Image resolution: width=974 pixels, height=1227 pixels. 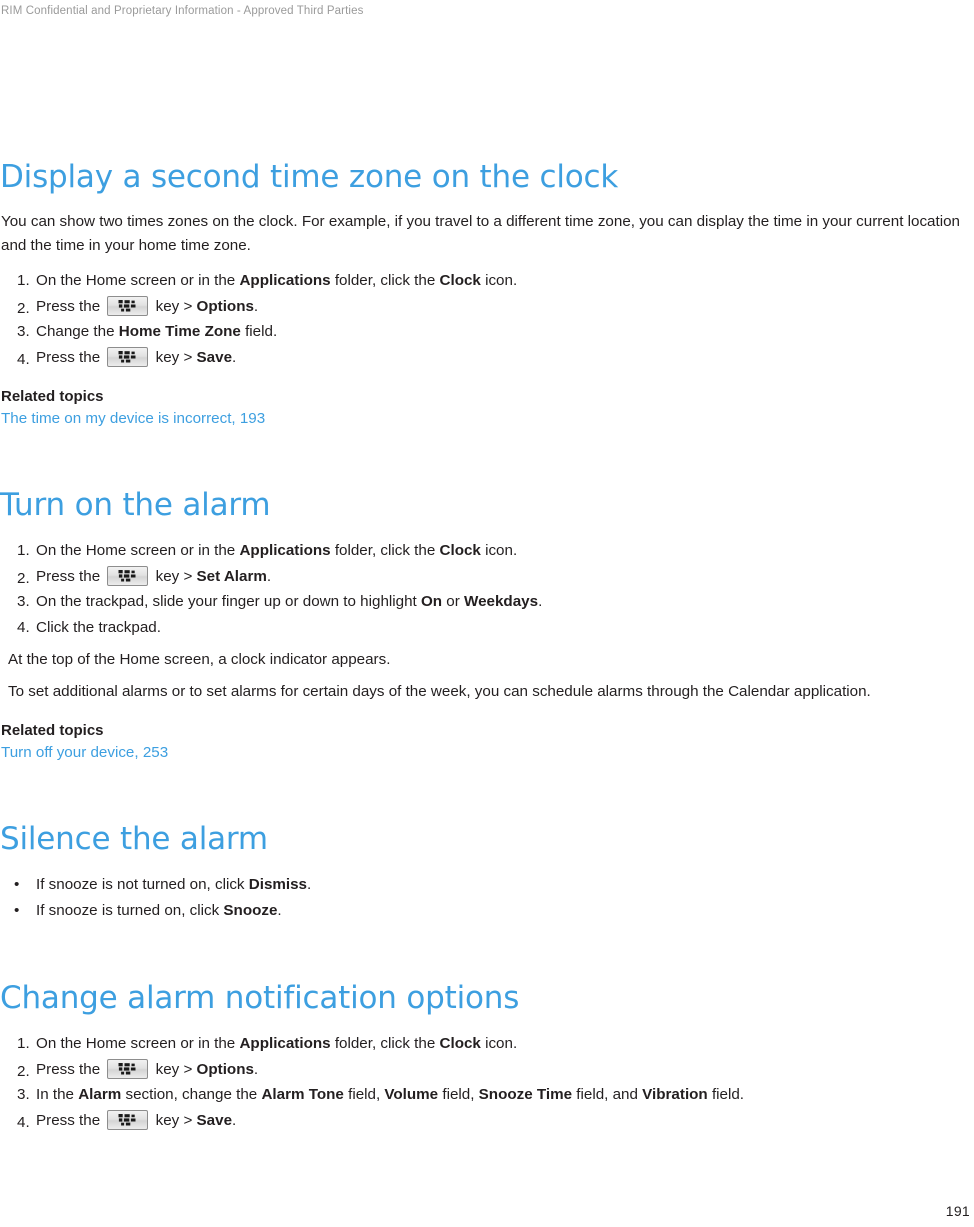 I want to click on section-heading: Display a second time zone on the clock, so click(x=309, y=177).